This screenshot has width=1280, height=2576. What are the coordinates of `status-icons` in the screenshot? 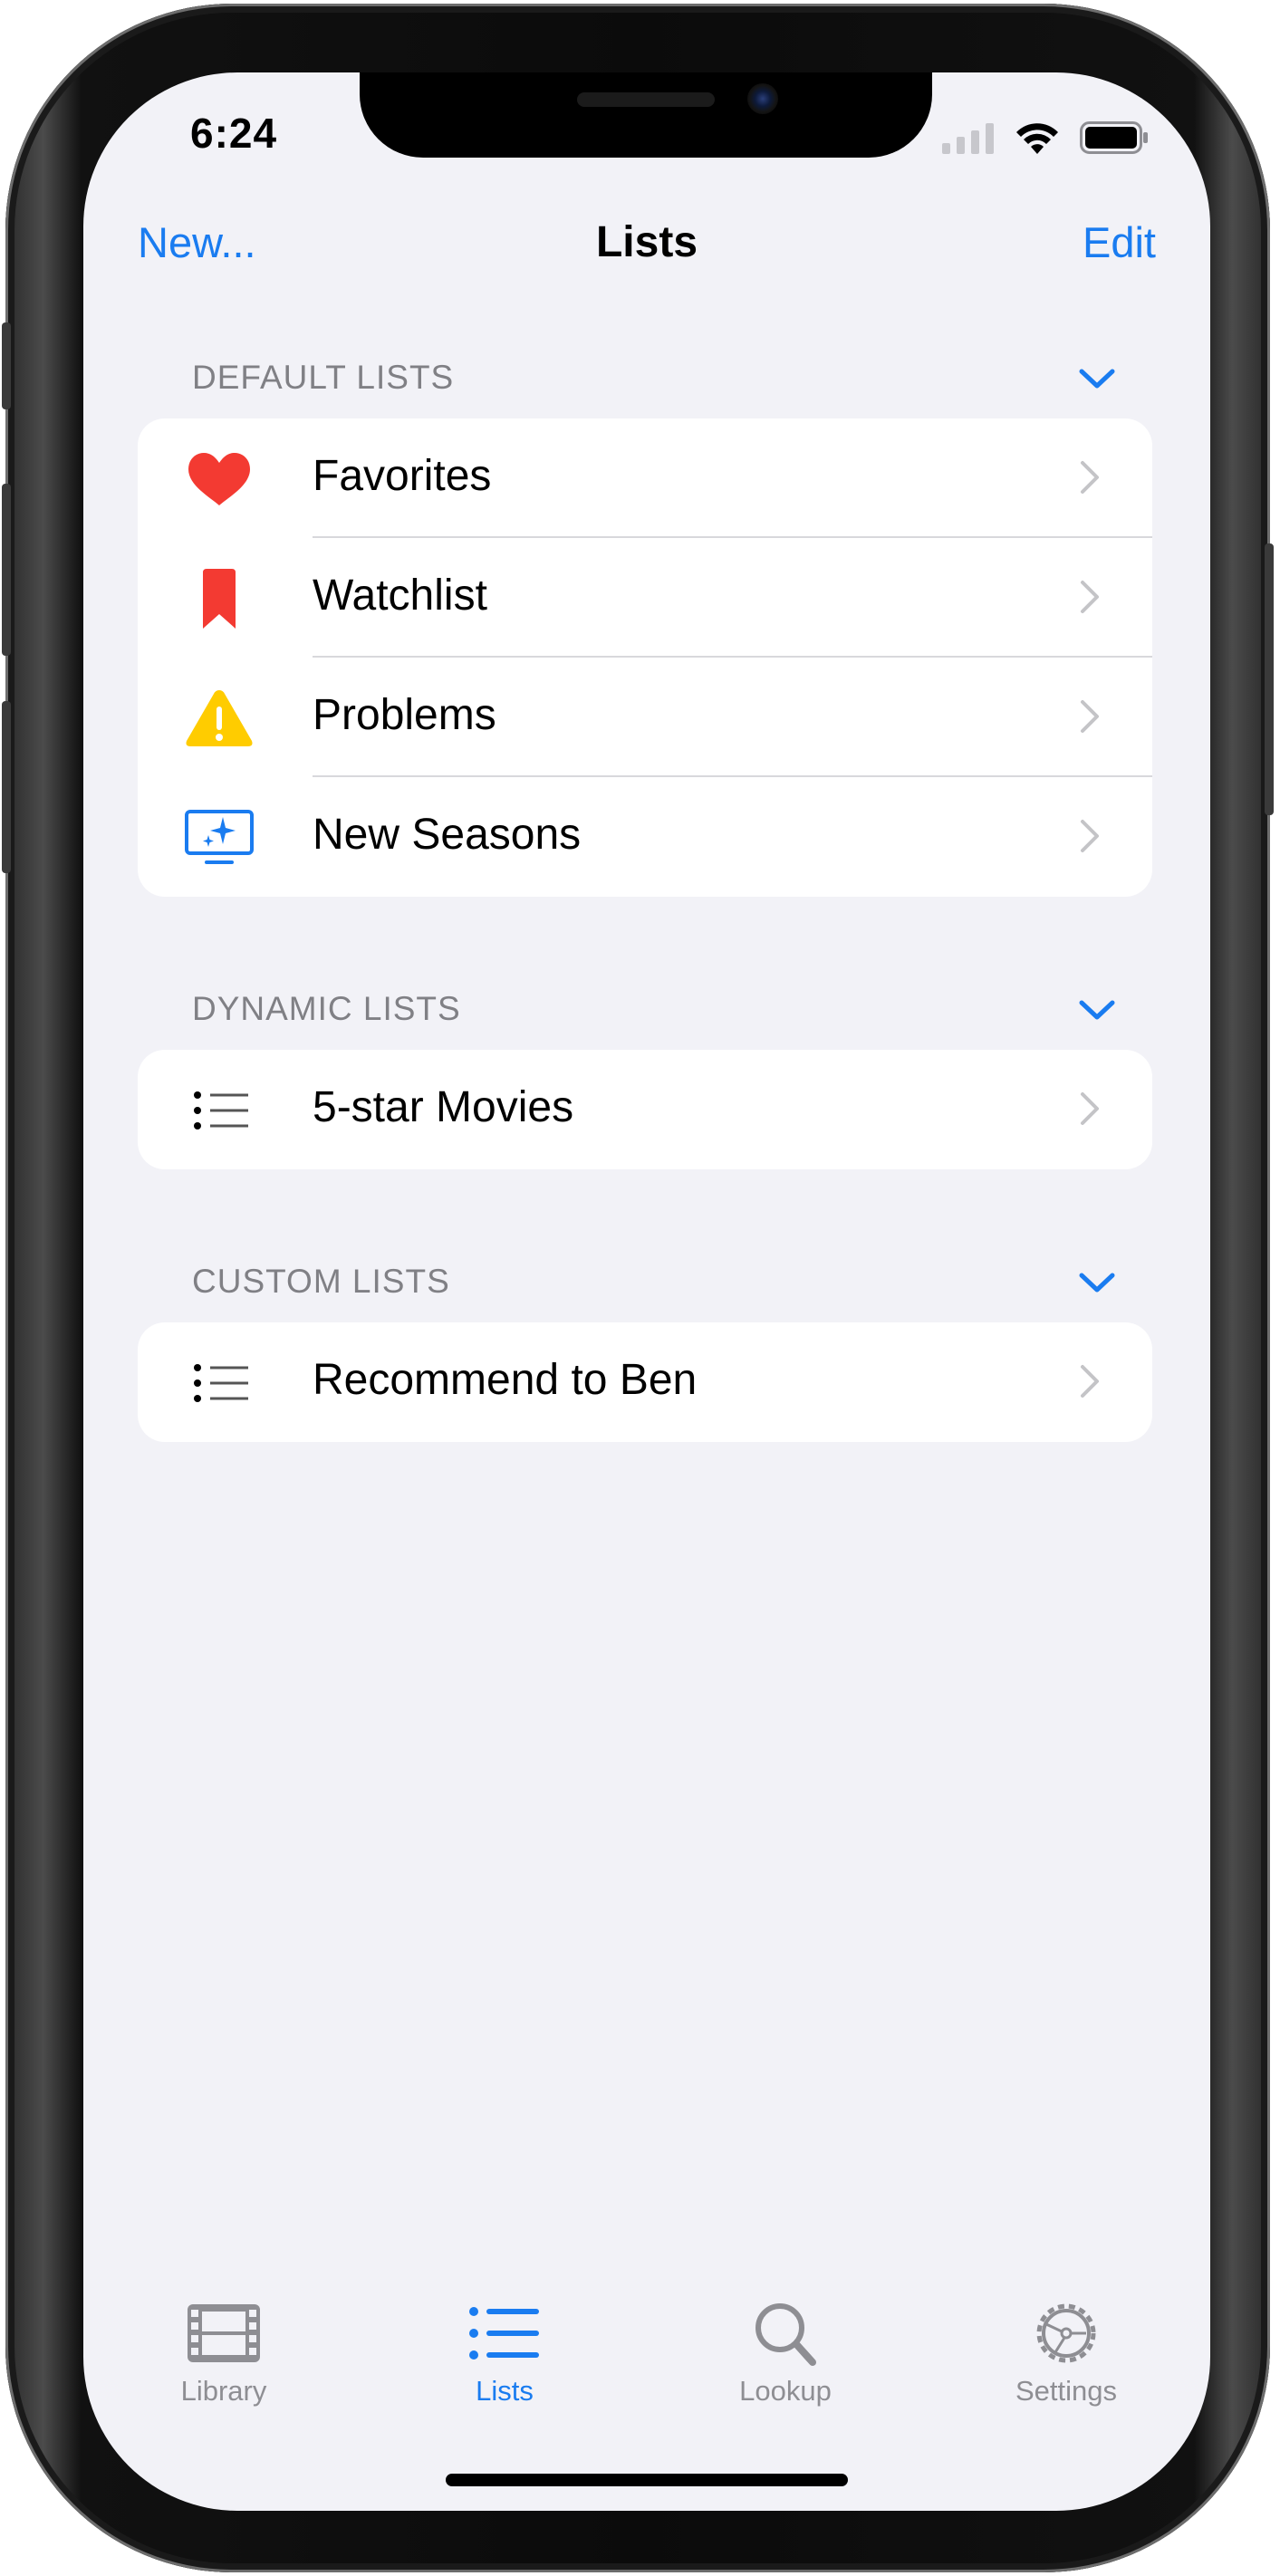 It's located at (1045, 136).